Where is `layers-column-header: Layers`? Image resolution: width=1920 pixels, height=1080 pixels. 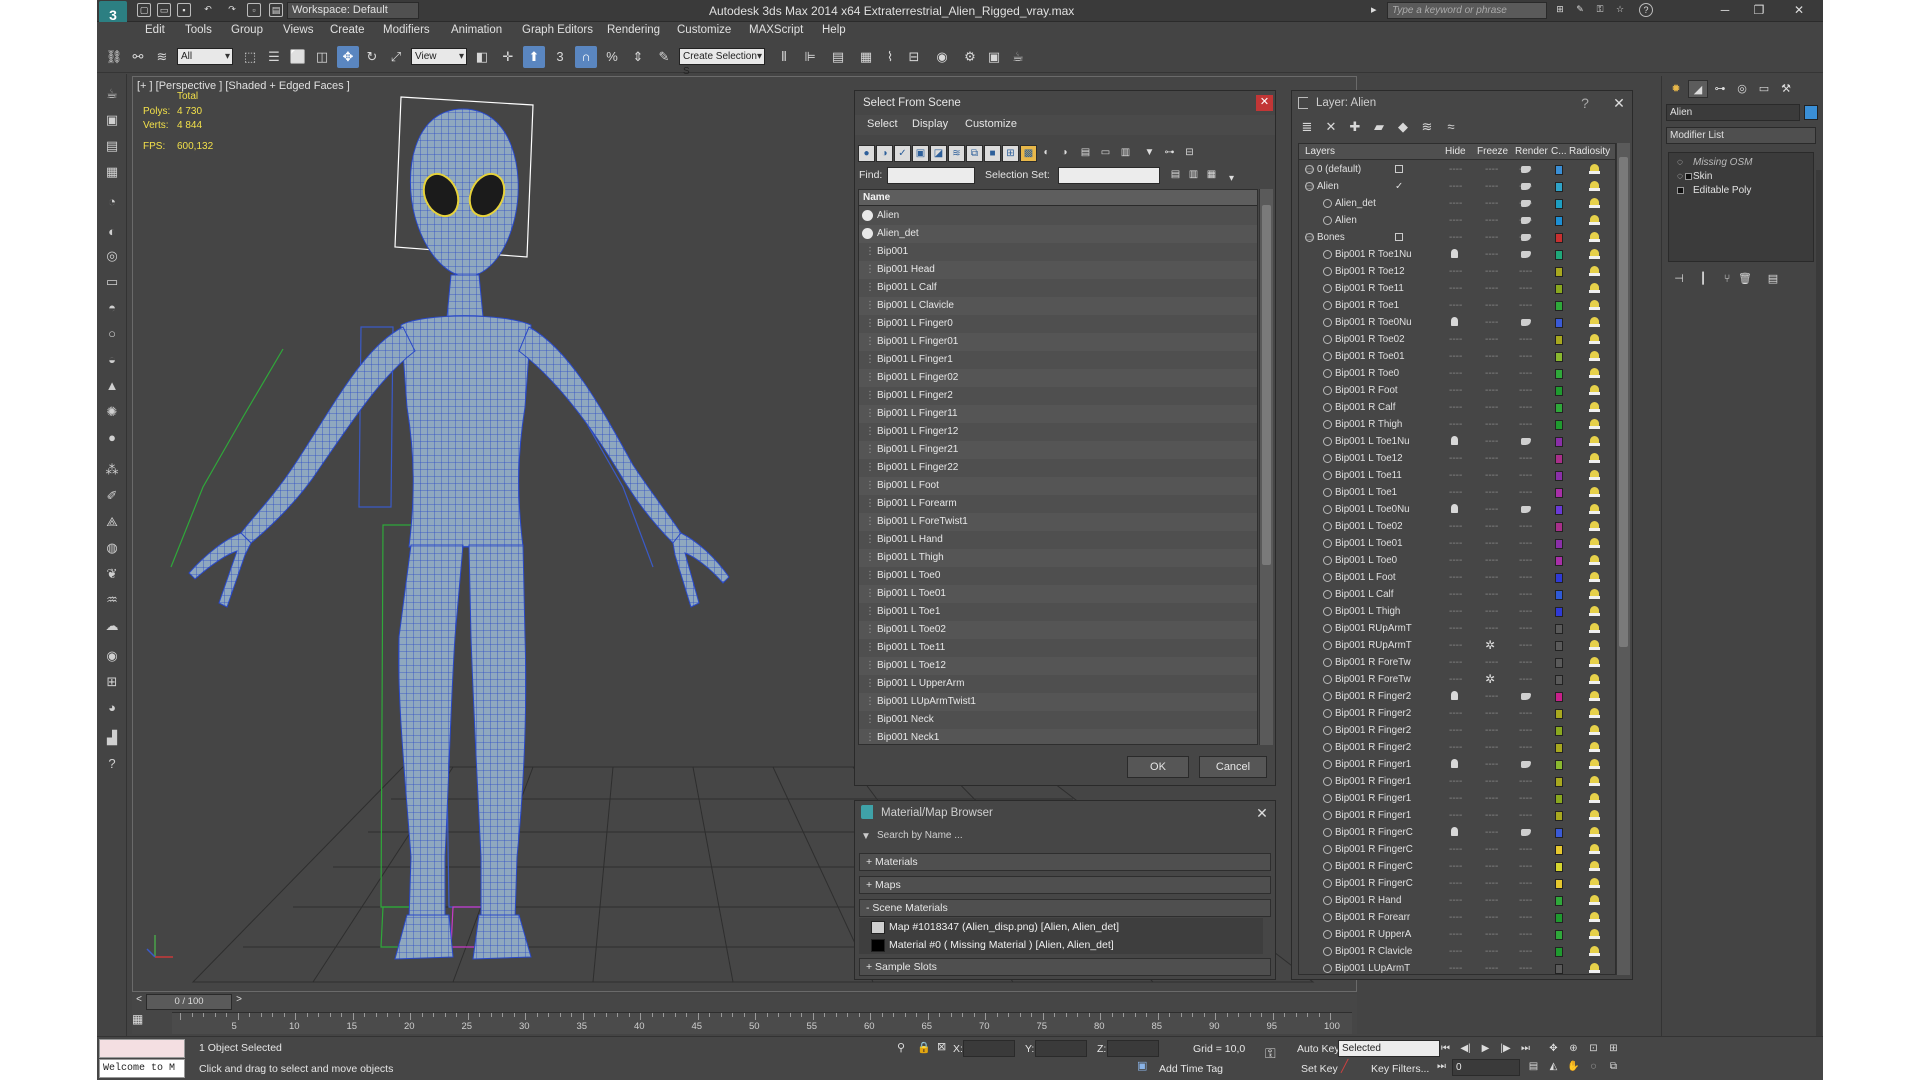 layers-column-header: Layers is located at coordinates (1320, 151).